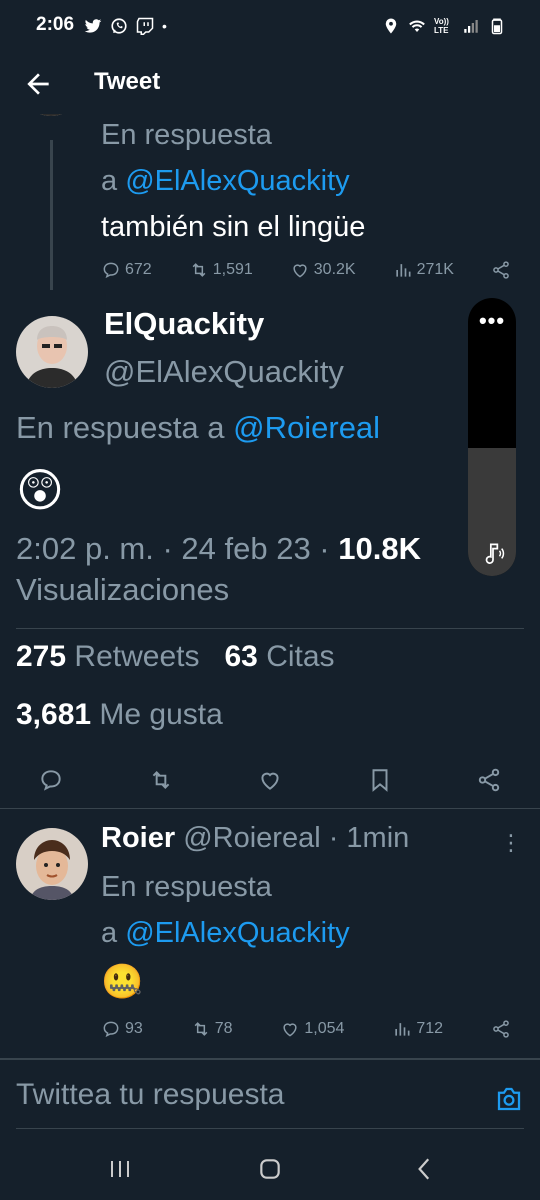  Describe the element at coordinates (123, 589) in the screenshot. I see `views-label: Visualizaciones` at that location.